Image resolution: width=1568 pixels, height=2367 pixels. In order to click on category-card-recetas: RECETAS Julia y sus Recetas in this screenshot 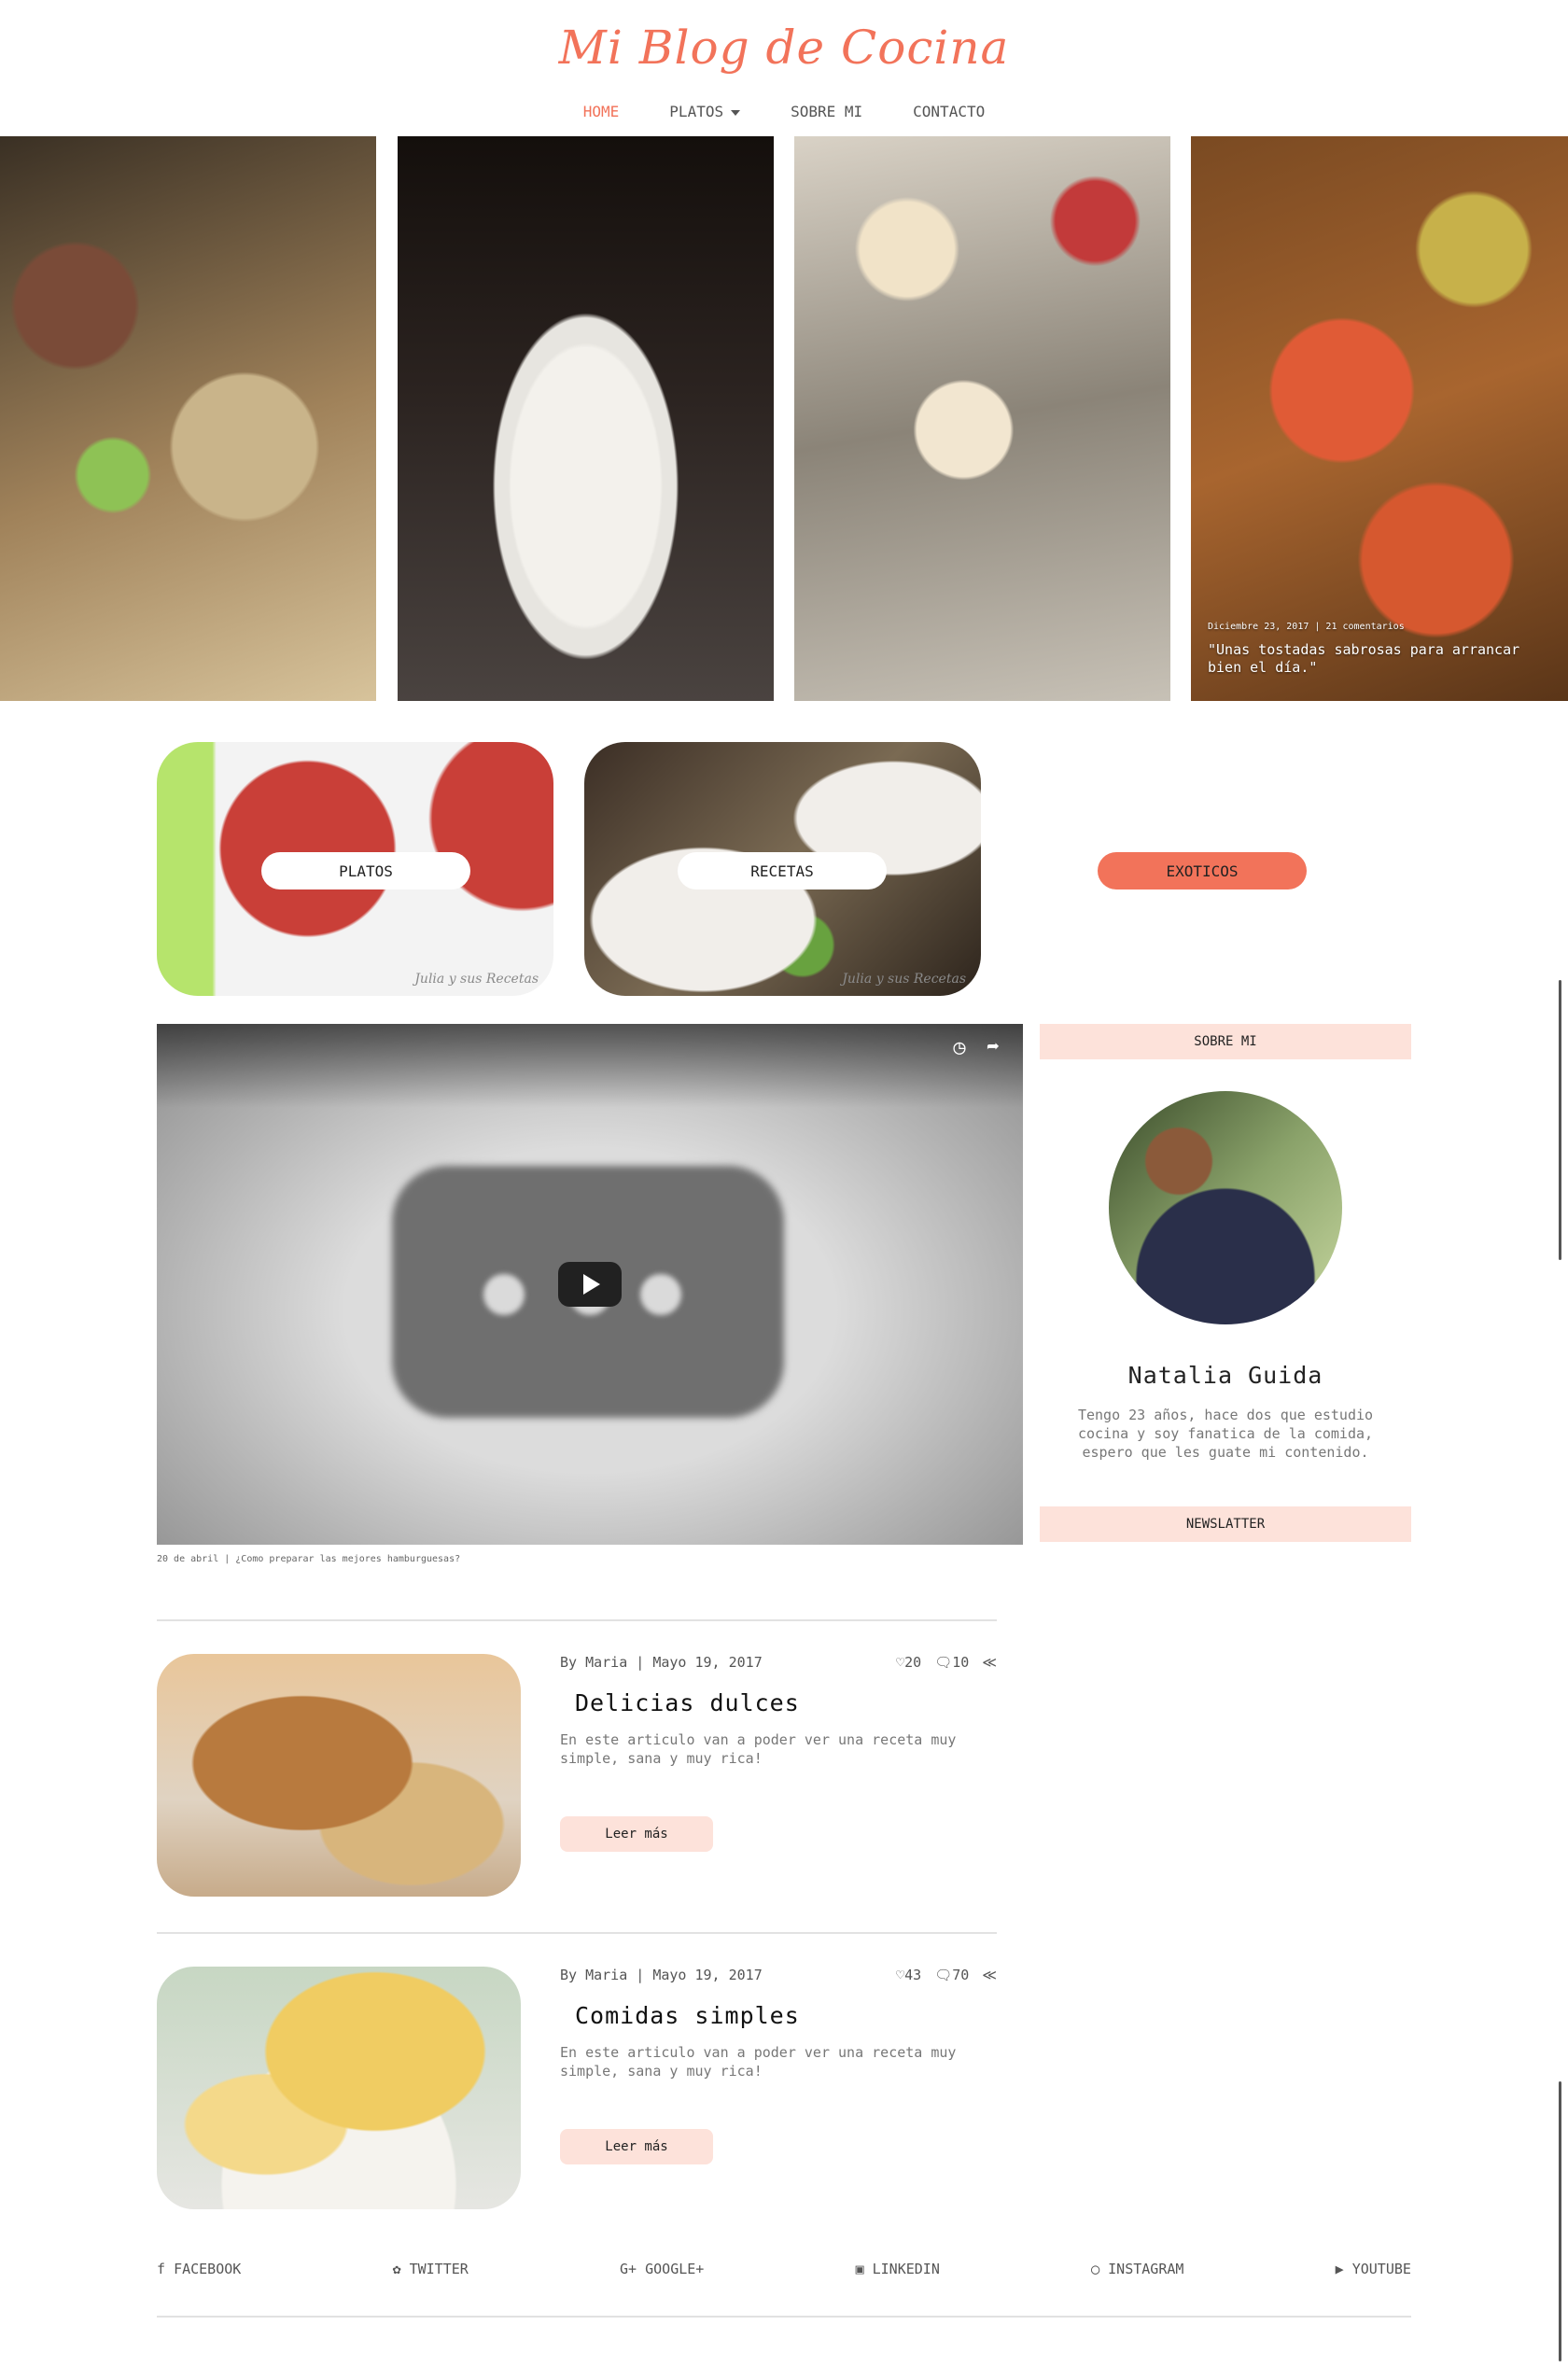, I will do `click(782, 869)`.